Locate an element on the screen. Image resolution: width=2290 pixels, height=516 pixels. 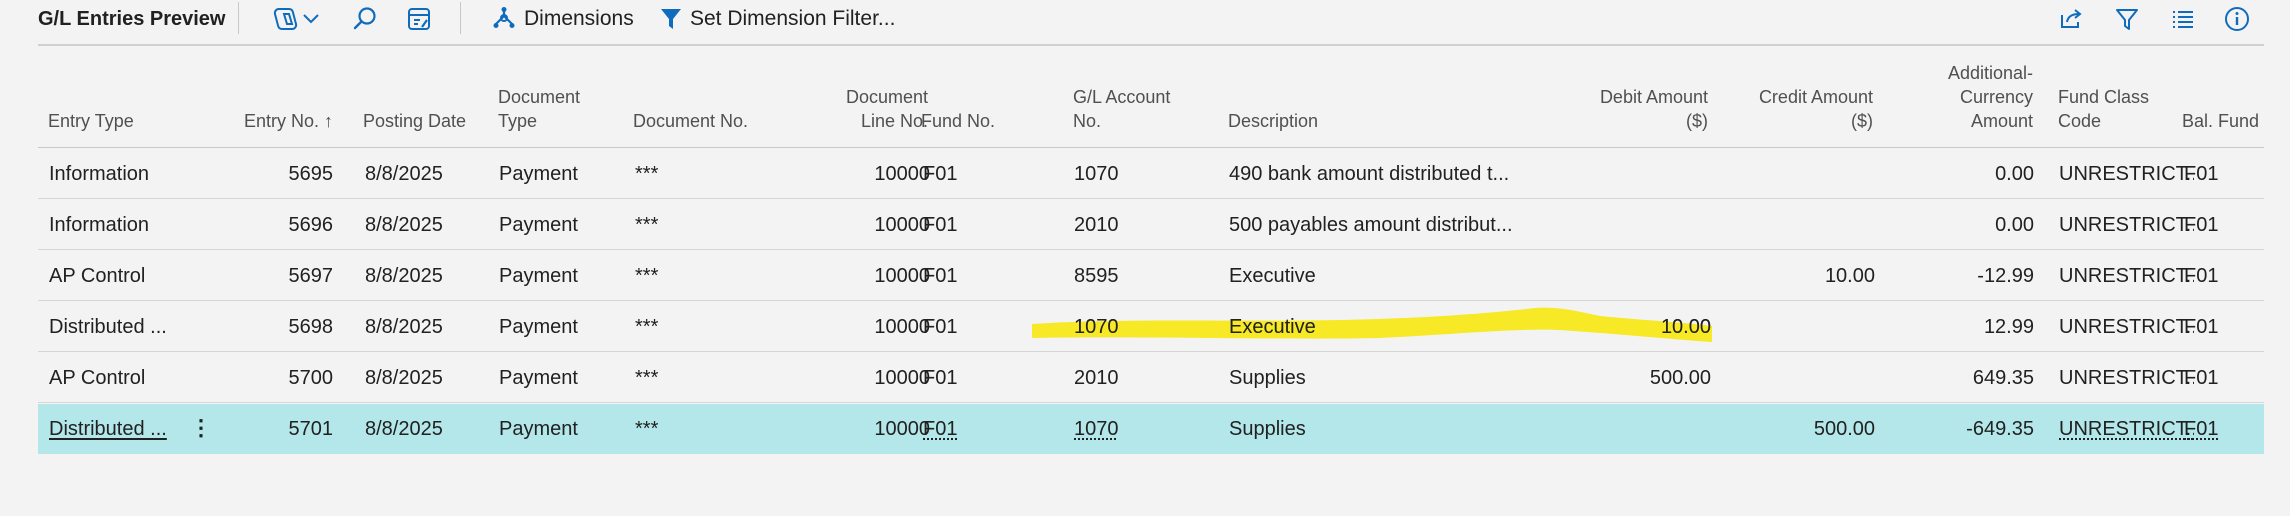
column-header-entry-no: Entry No. ↑ is located at coordinates (260, 121).